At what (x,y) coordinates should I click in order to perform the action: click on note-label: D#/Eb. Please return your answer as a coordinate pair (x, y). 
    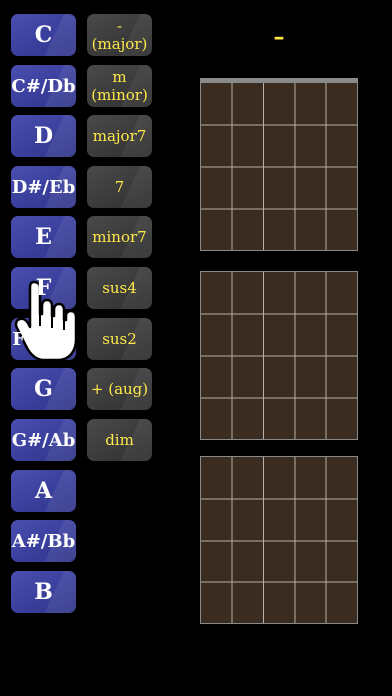
    Looking at the image, I should click on (43, 187).